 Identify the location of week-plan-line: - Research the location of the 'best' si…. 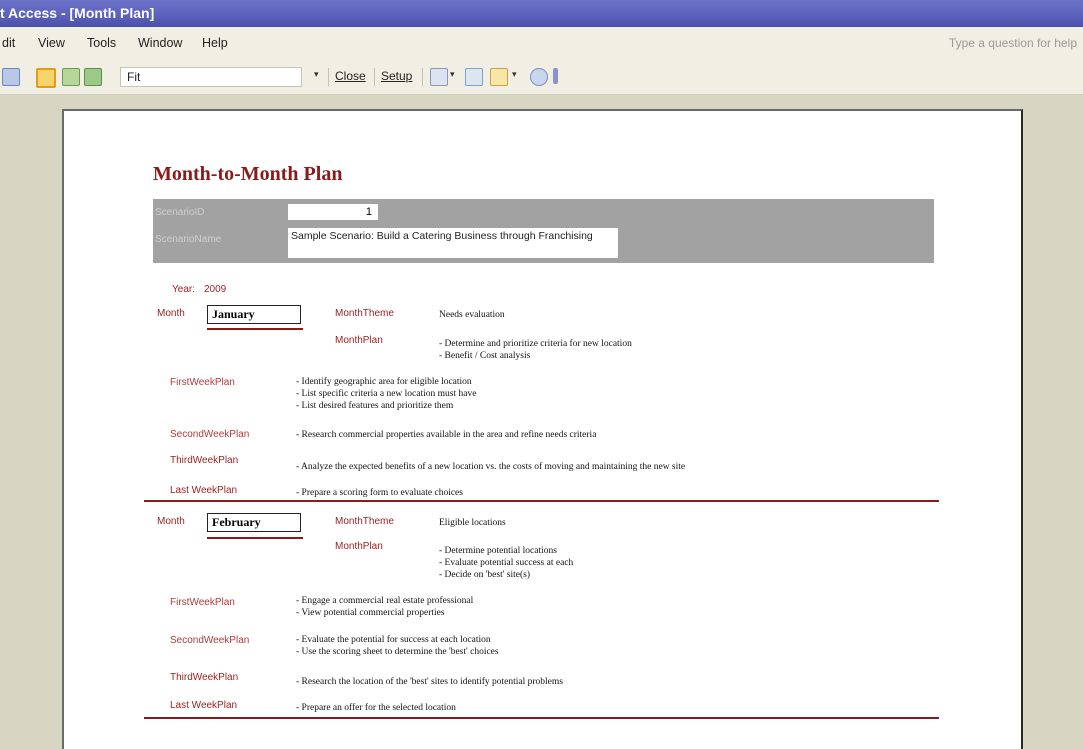
(429, 682).